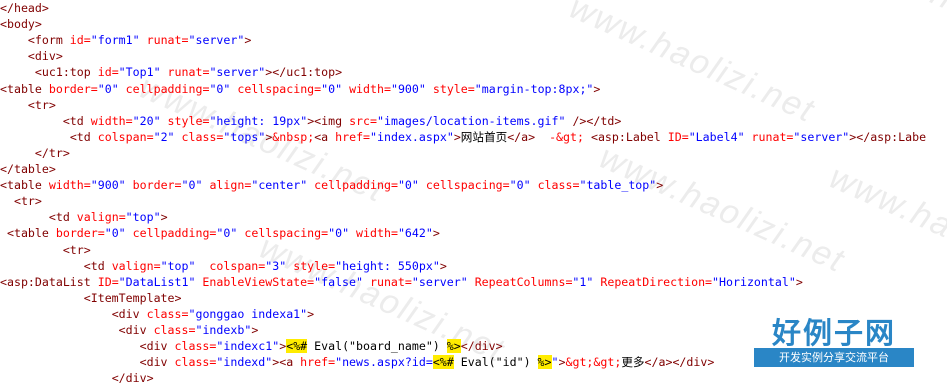 The height and width of the screenshot is (386, 947). What do you see at coordinates (534, 88) in the screenshot?
I see `code-token: "margin-top:8px;"` at bounding box center [534, 88].